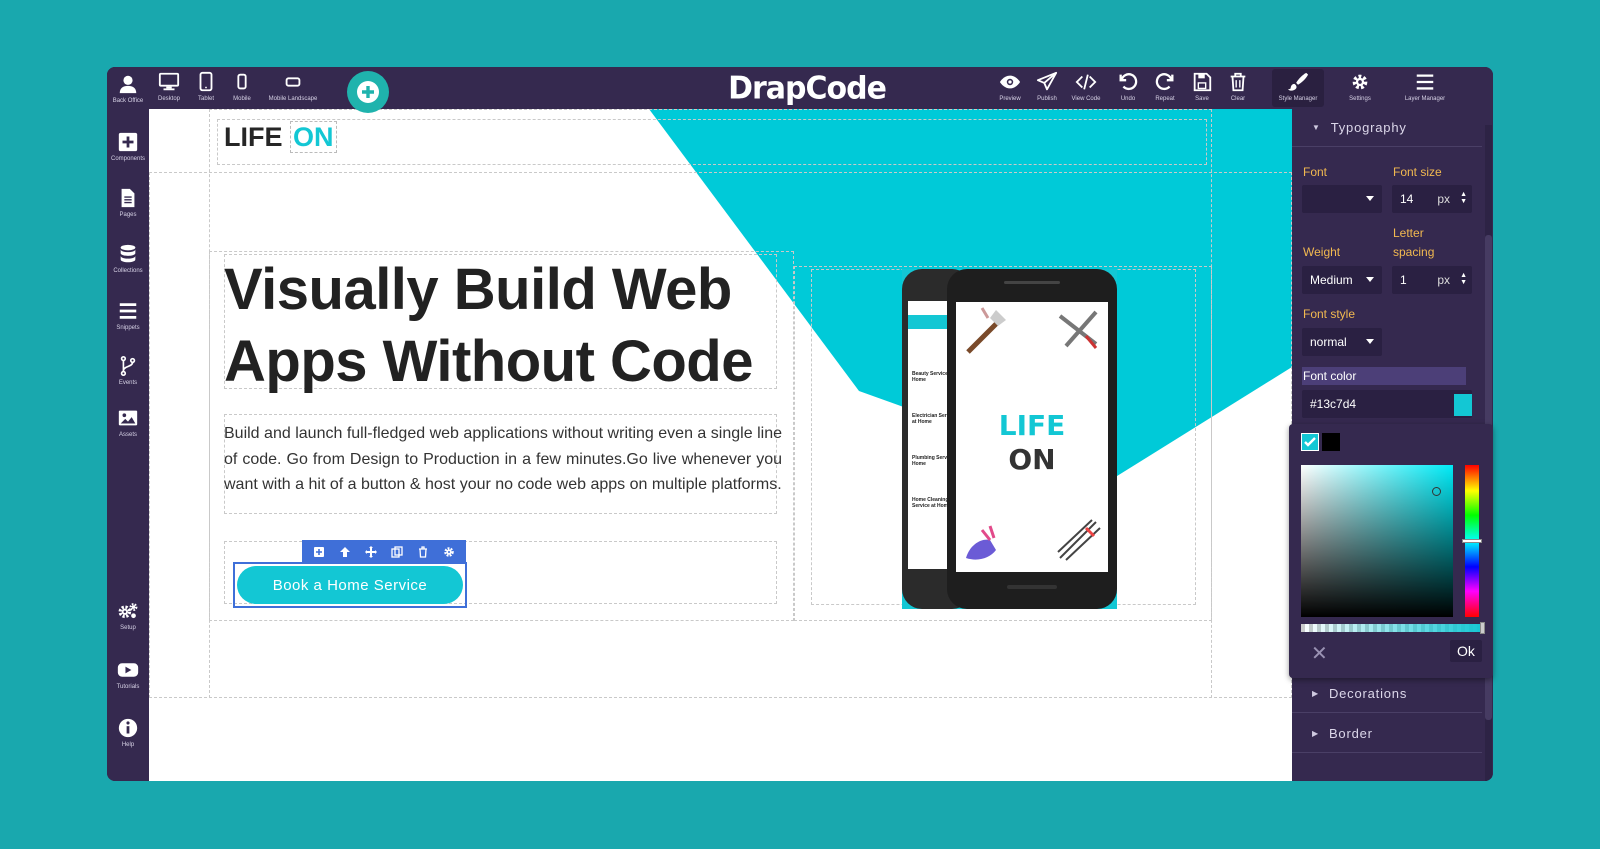 This screenshot has height=849, width=1600. What do you see at coordinates (1047, 99) in the screenshot?
I see `publish-label: Publish` at bounding box center [1047, 99].